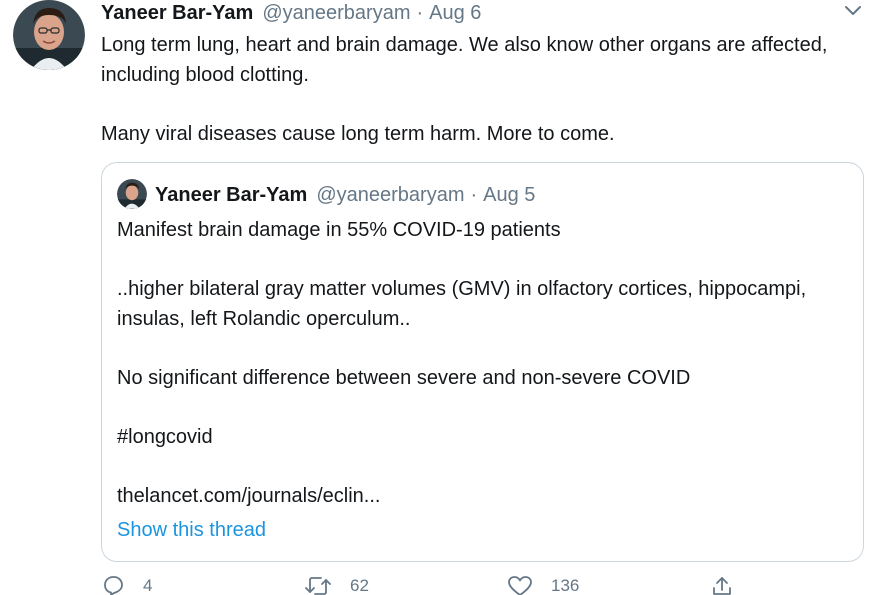 The width and height of the screenshot is (894, 595). What do you see at coordinates (336, 13) in the screenshot?
I see `author-handle: @yaneerbaryam` at bounding box center [336, 13].